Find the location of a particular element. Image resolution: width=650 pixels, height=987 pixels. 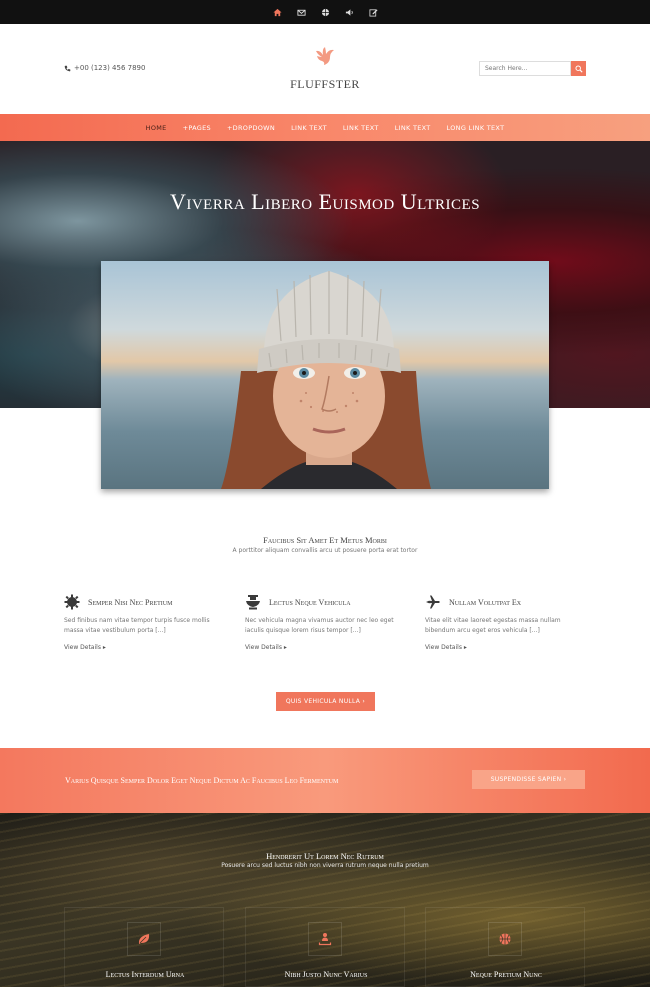

nav-item-link-3: LINK TEXT is located at coordinates (413, 128).